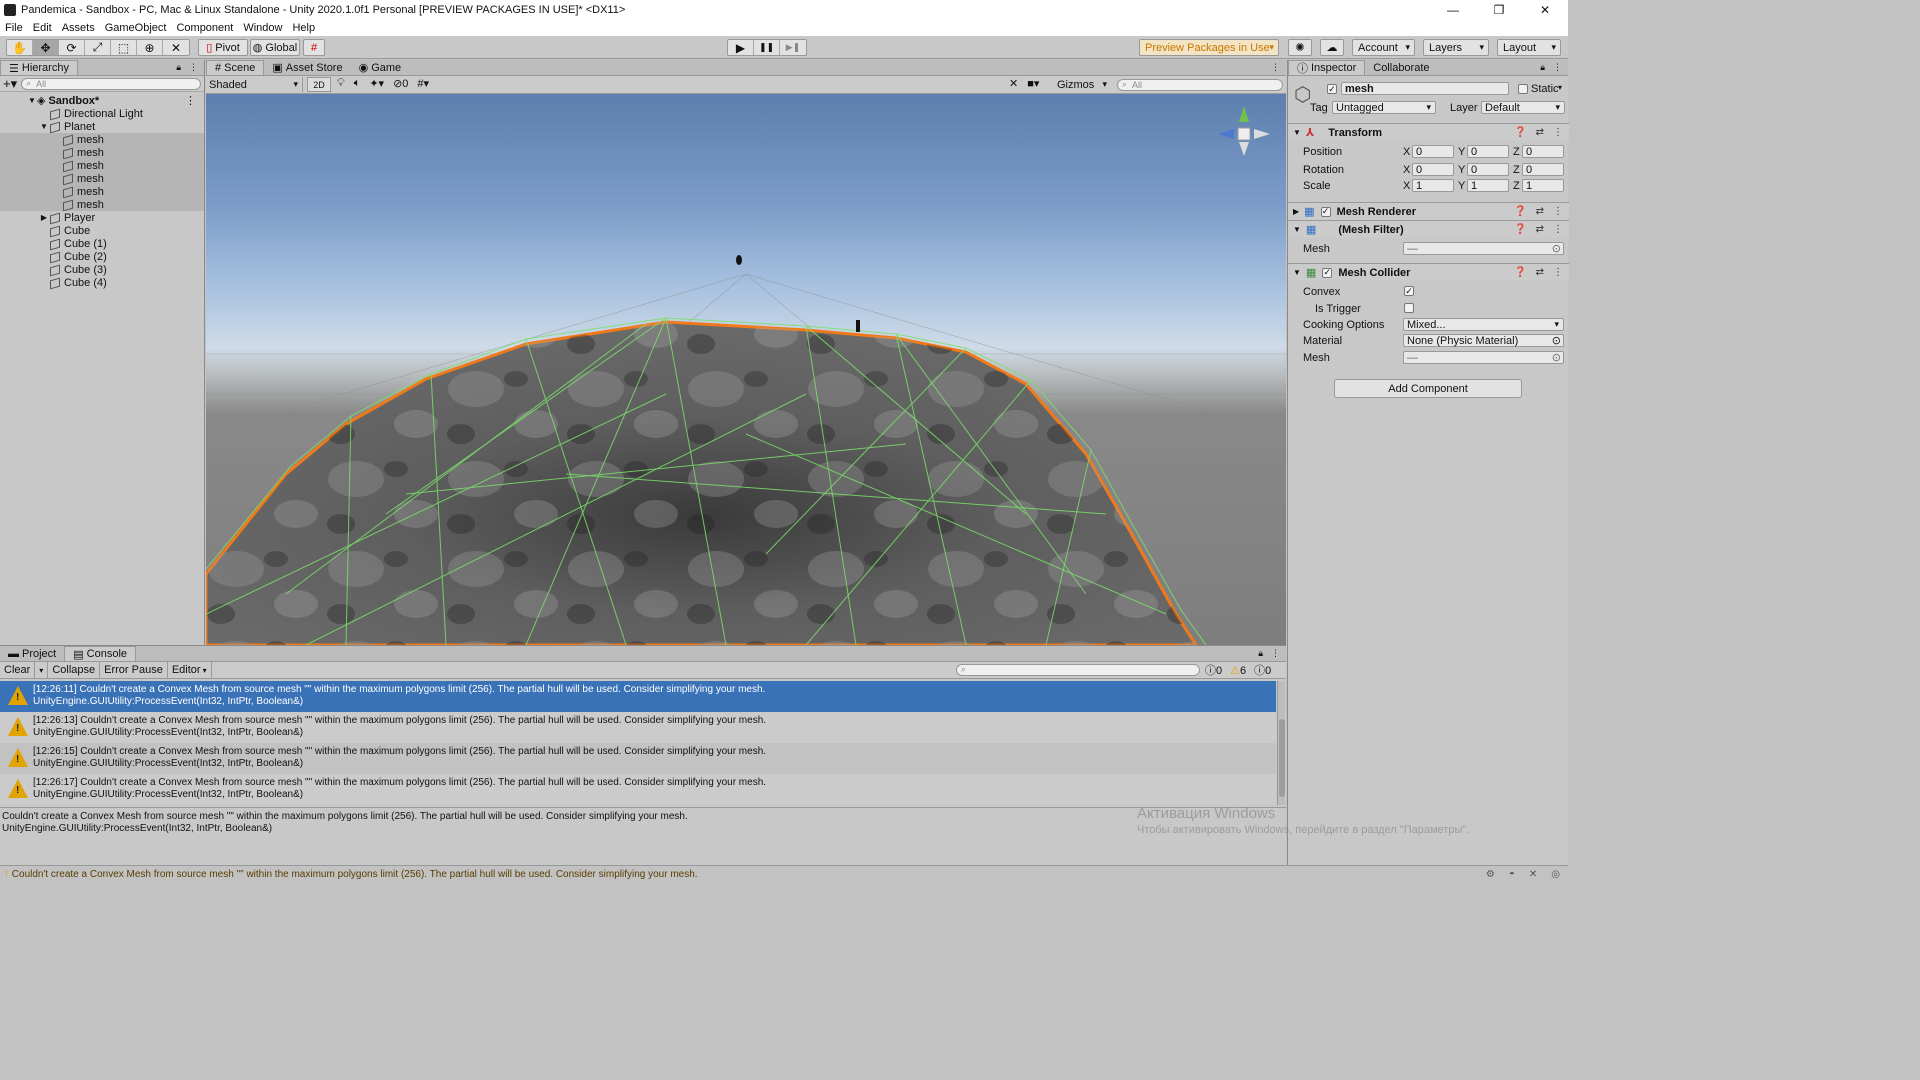 The height and width of the screenshot is (1080, 1920). Describe the element at coordinates (1281, 743) in the screenshot. I see `log-scrollbar` at that location.